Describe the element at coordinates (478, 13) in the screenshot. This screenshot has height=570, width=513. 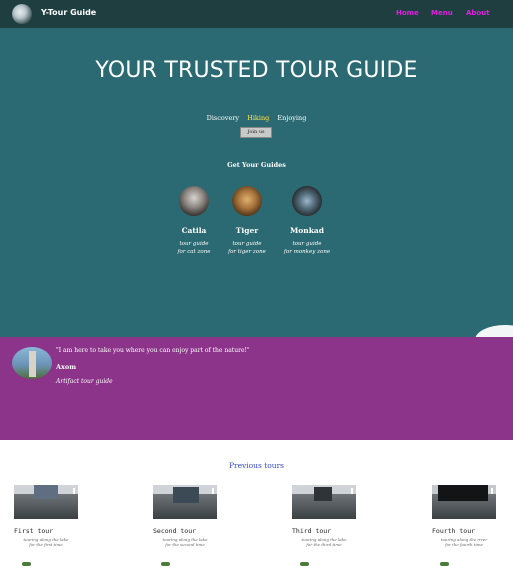
I see `nav-link-about: About` at that location.